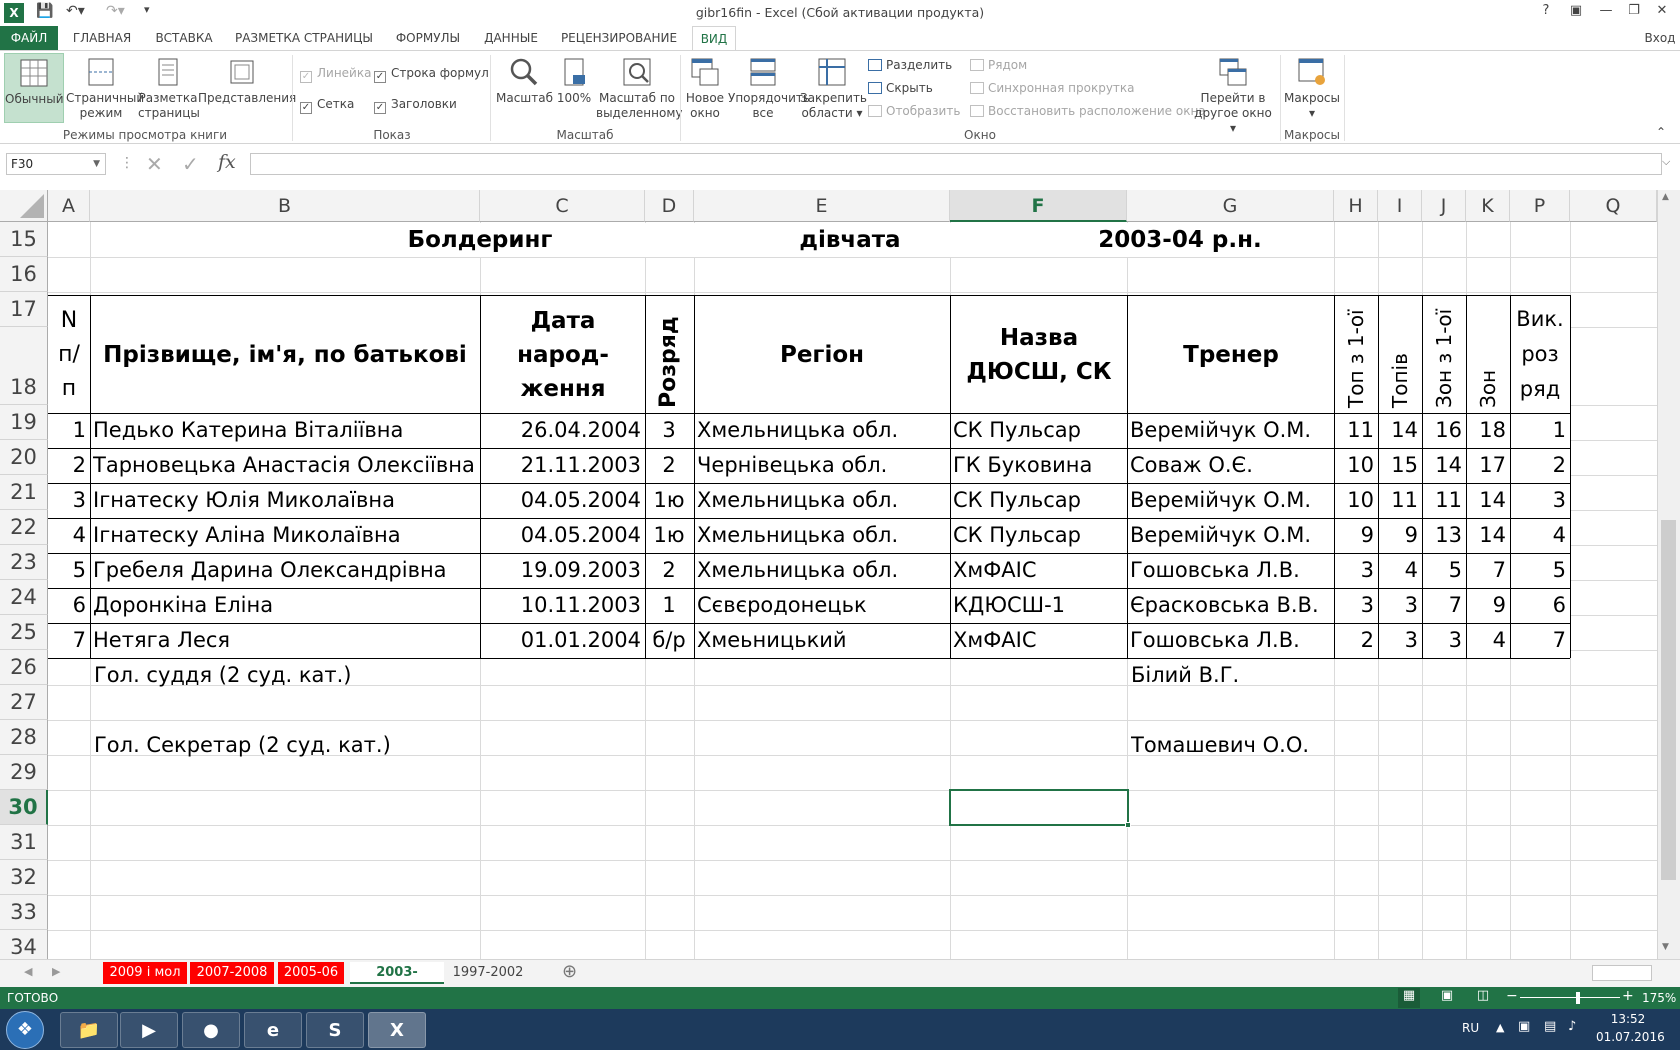 This screenshot has width=1680, height=1050. Describe the element at coordinates (1487, 640) in the screenshot. I see `cell-zones: 4` at that location.